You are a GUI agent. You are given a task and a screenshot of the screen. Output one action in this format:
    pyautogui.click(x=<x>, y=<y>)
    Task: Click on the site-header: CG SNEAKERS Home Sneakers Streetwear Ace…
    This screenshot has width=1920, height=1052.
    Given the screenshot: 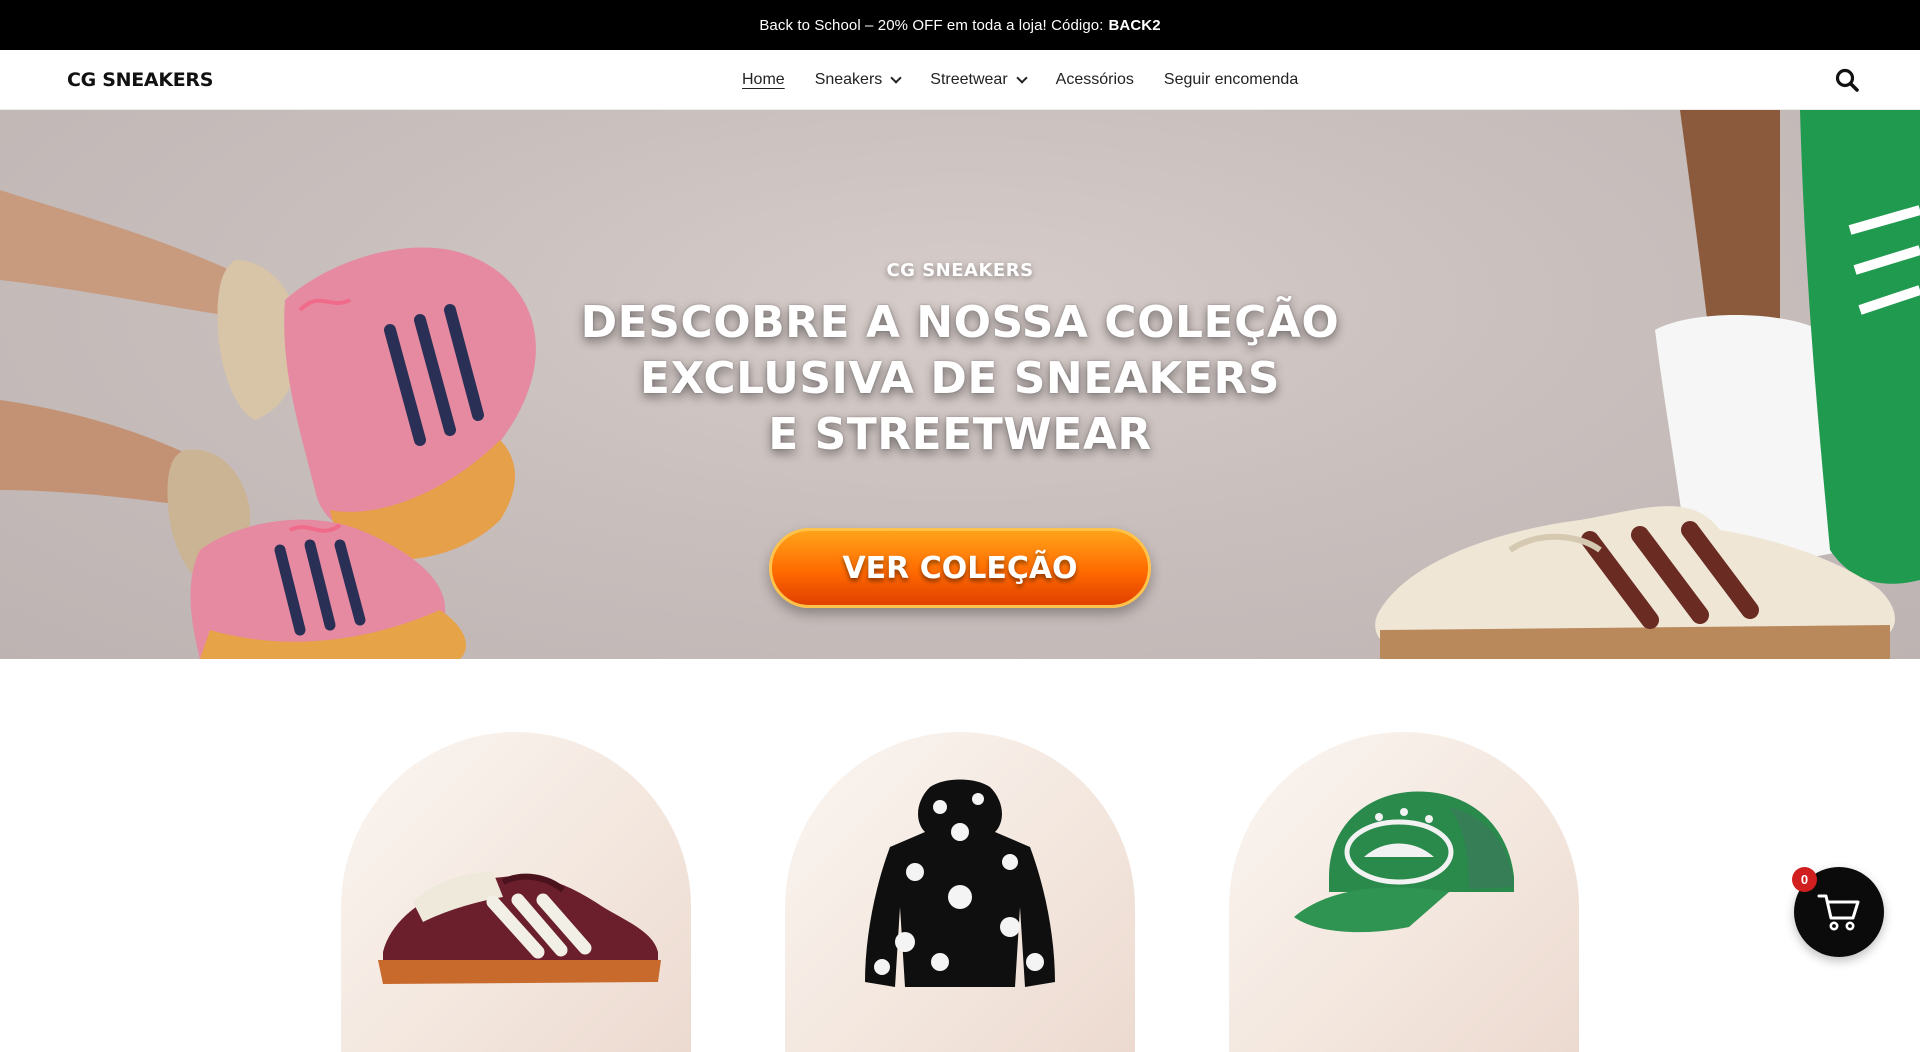 What is the action you would take?
    pyautogui.click(x=960, y=80)
    